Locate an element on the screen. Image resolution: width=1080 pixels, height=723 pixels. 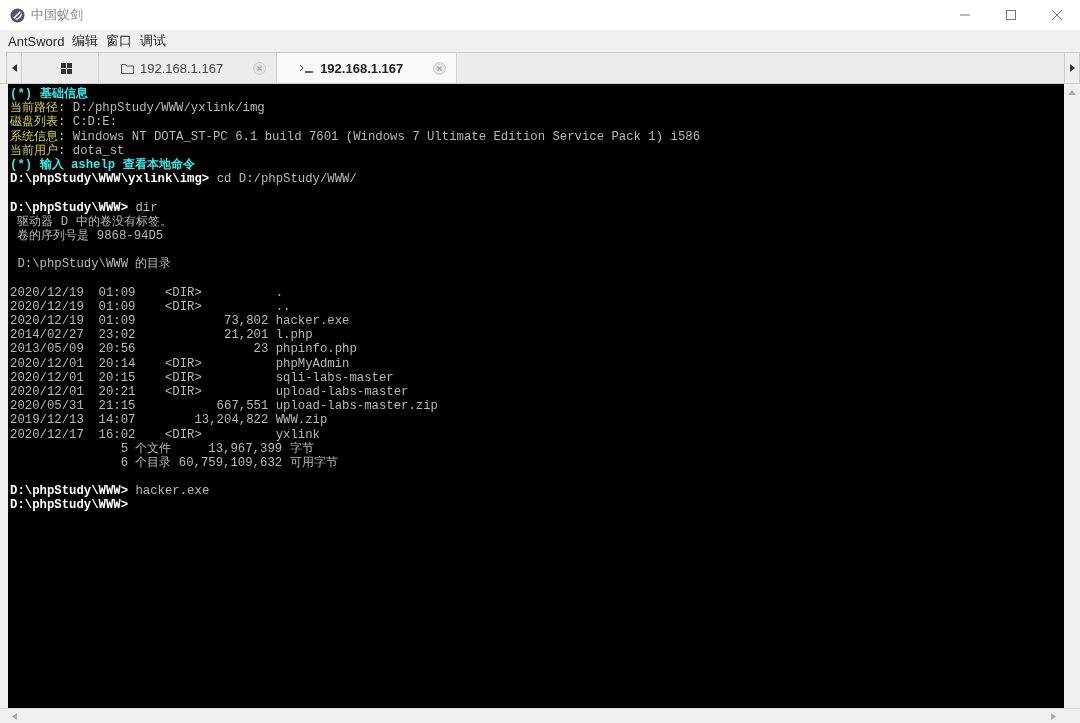
output-line: 2020/05/31 21:15 667,551 upload-labs-master.zip is located at coordinates (224, 406).